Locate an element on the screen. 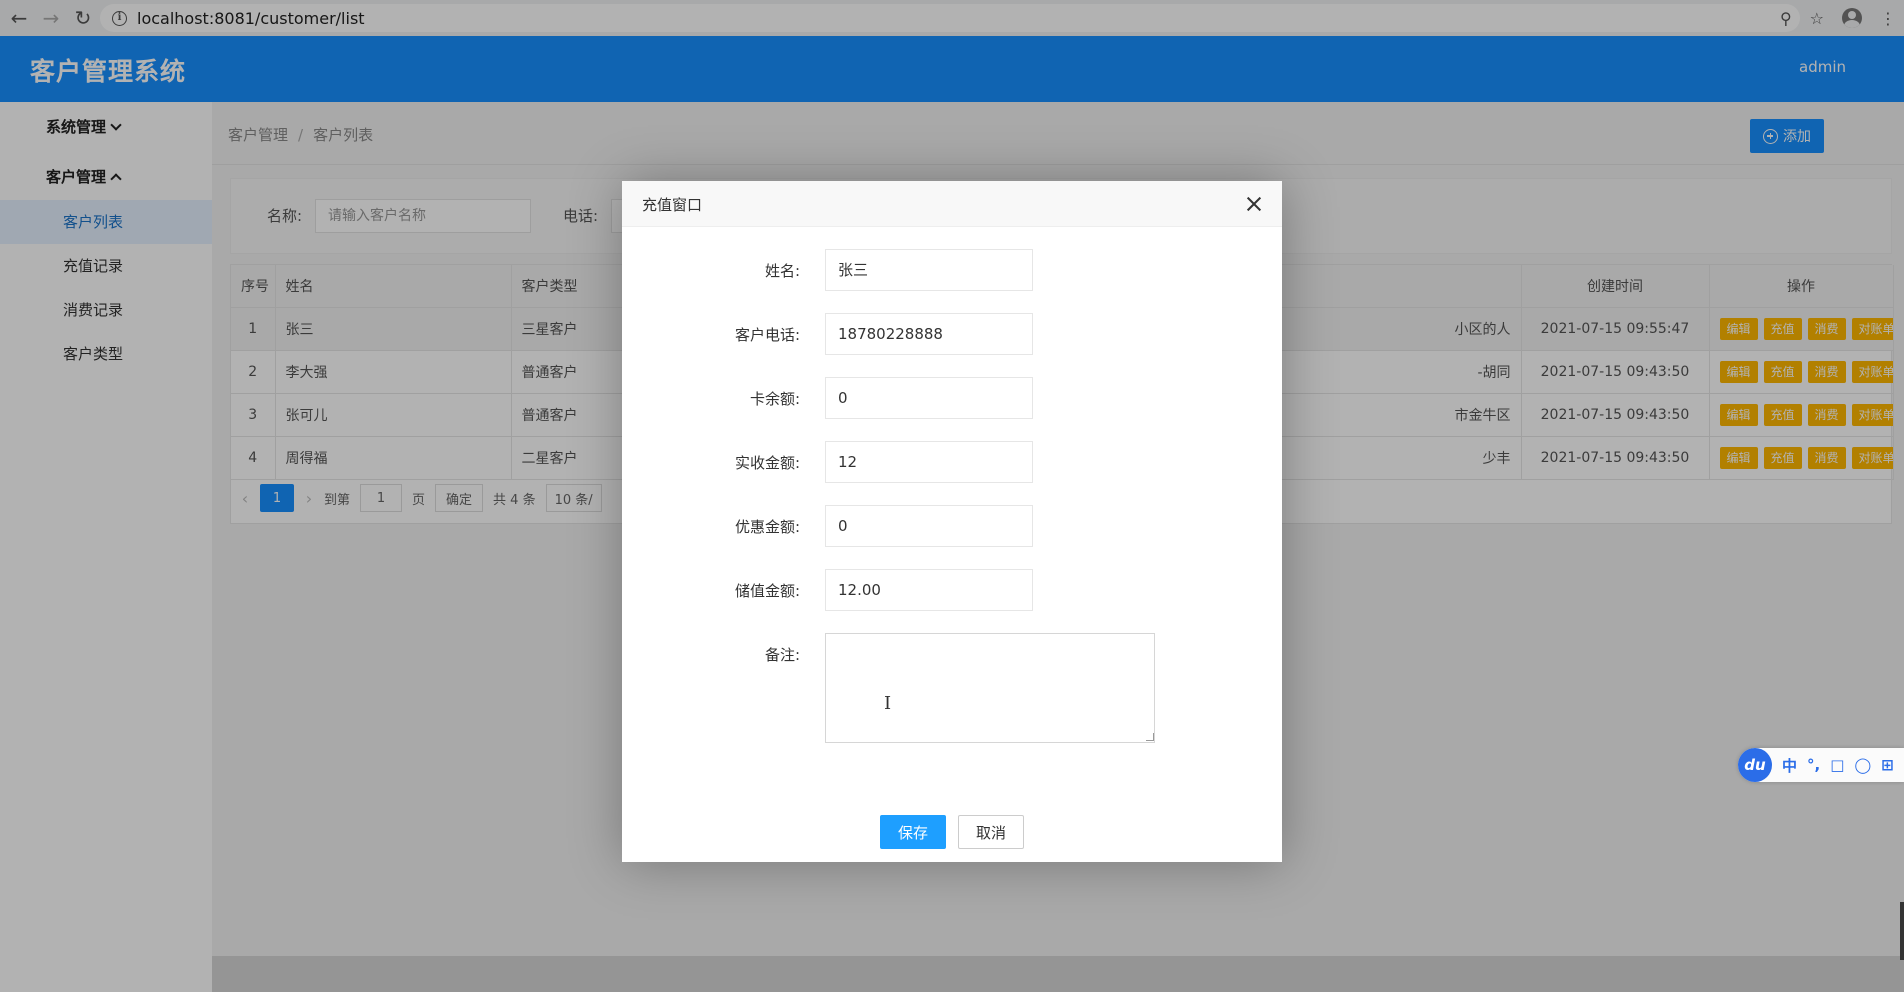 The height and width of the screenshot is (992, 1904). form-row-received: 实收金额: 12 is located at coordinates (952, 462).